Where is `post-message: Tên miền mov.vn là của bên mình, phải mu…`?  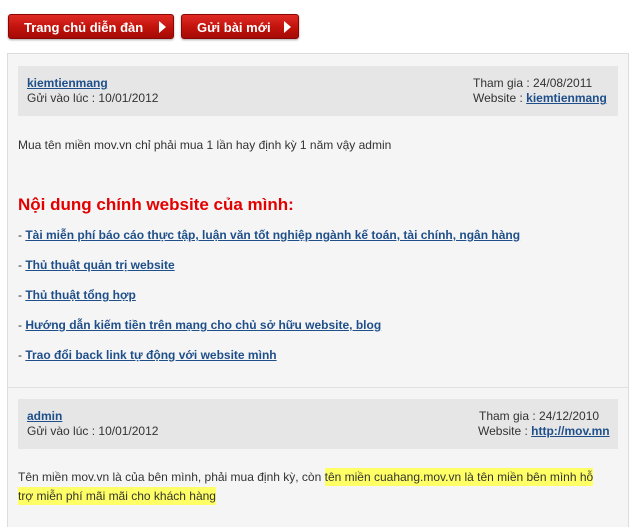 post-message: Tên miền mov.vn là của bên mình, phải mu… is located at coordinates (318, 487).